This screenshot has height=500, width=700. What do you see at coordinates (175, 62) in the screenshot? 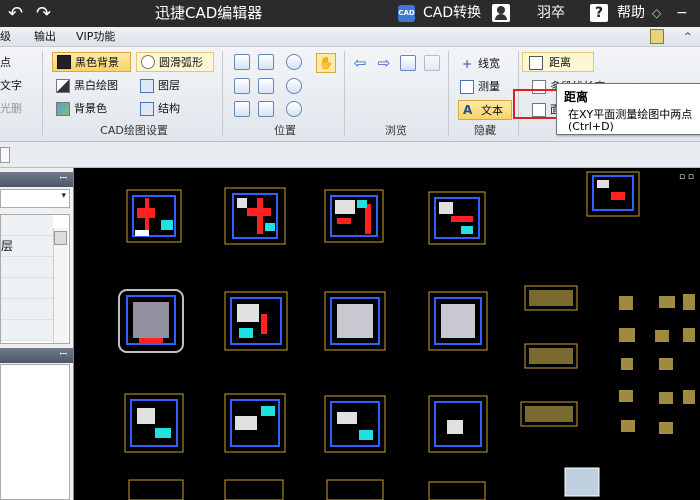
I see `smooth-arc-button: 圆滑弧形` at bounding box center [175, 62].